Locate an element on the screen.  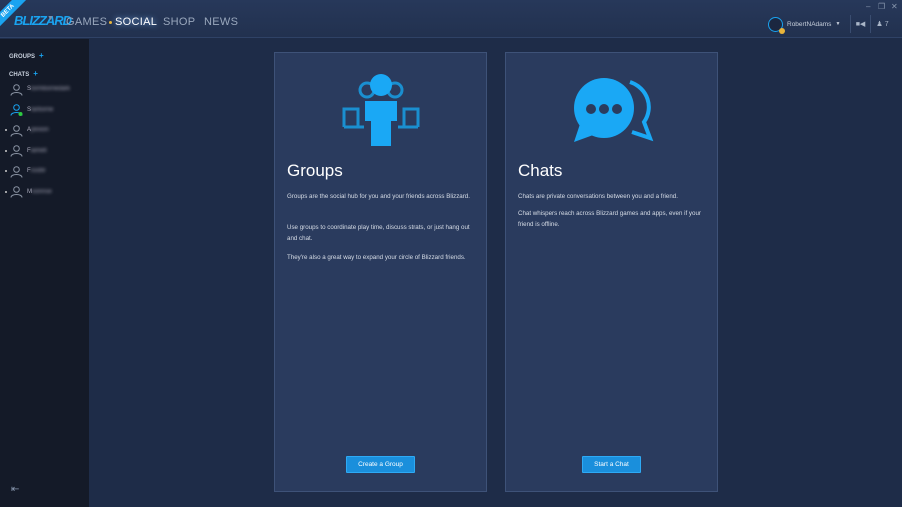
friend-list-item: Stormbornedark is located at coordinates (47, 89).